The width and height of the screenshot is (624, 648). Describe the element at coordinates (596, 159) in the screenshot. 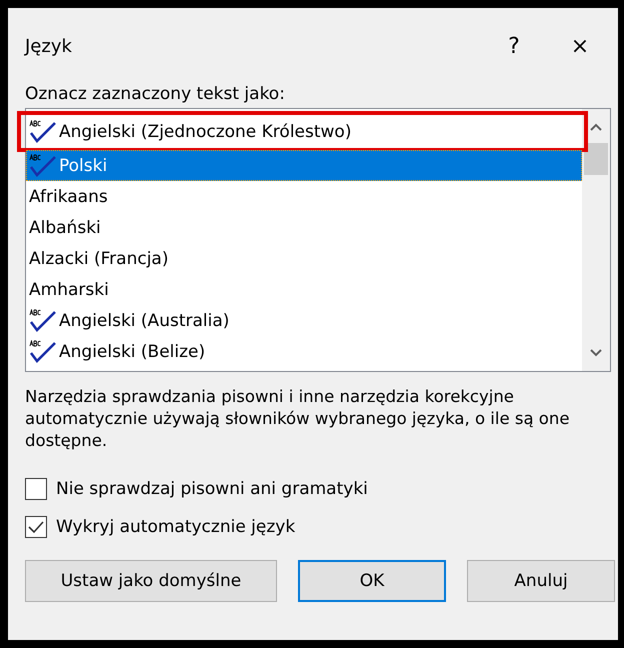

I see `scroll-thumb` at that location.